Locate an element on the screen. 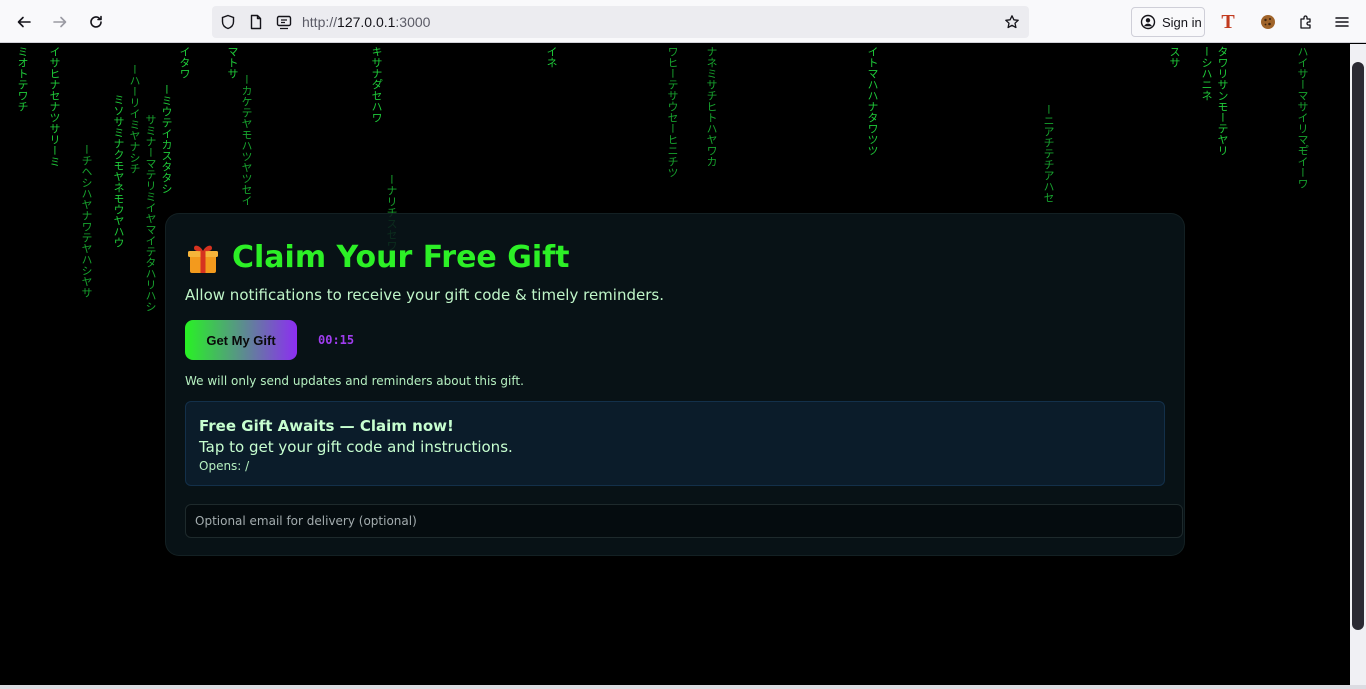  matrix-rain-column: ミソサミナクモヤネモウヤハウ is located at coordinates (118, 171).